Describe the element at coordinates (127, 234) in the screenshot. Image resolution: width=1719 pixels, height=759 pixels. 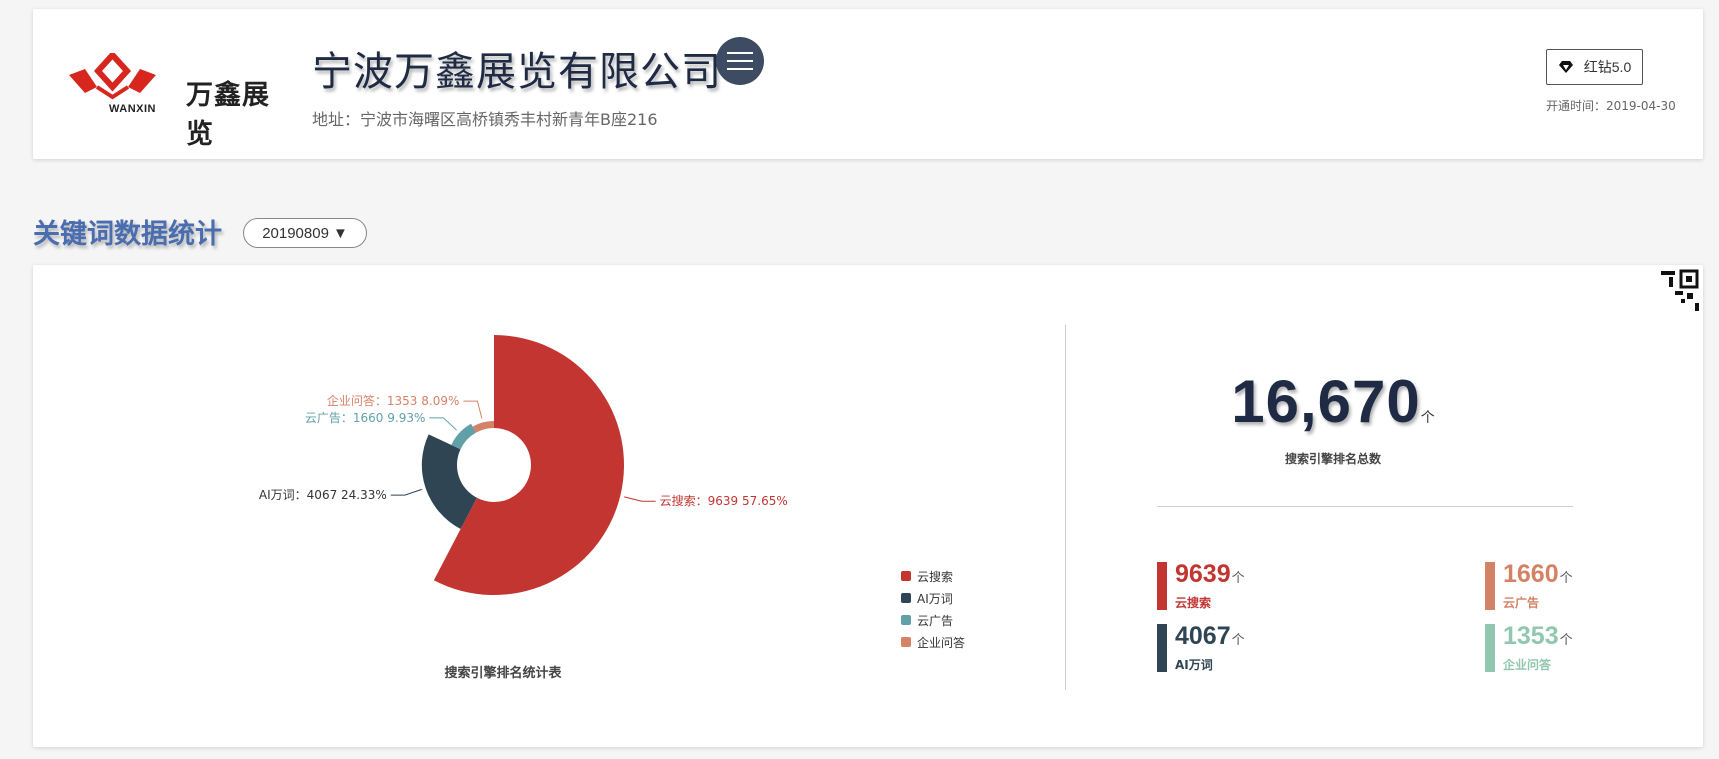
I see `section-title: 关键词数据统计` at that location.